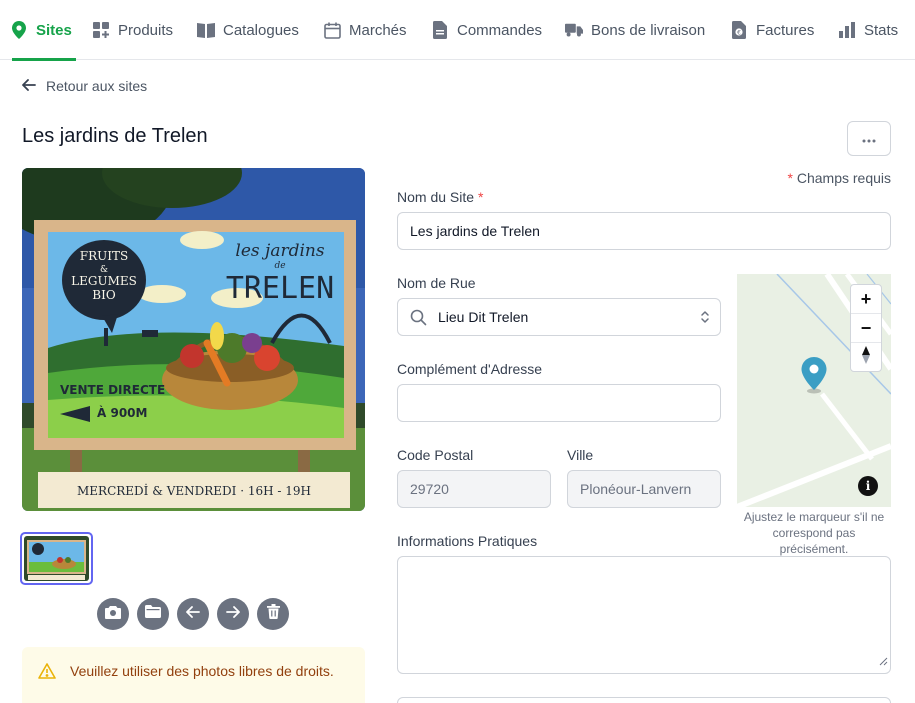  I want to click on more-options-button, so click(869, 138).